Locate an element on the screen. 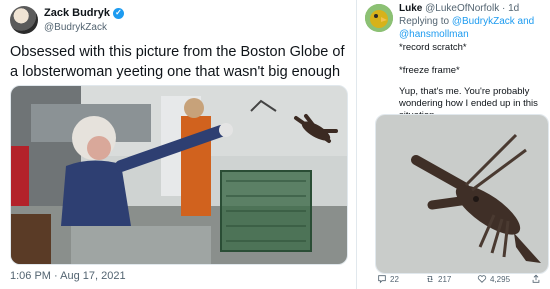 The image size is (550, 289). retweet-action: 217 is located at coordinates (451, 279).